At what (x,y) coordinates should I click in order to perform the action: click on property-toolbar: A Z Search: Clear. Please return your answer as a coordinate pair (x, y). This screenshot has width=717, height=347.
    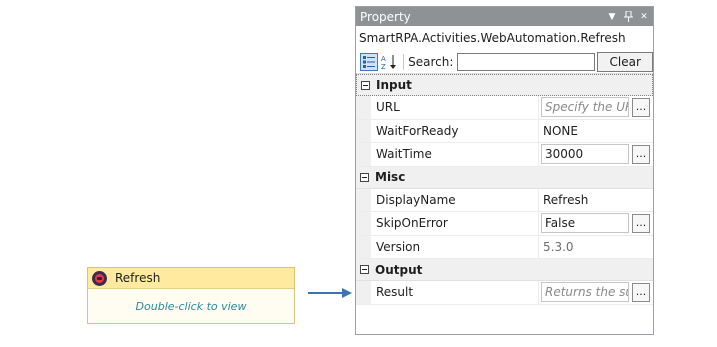
    Looking at the image, I should click on (504, 62).